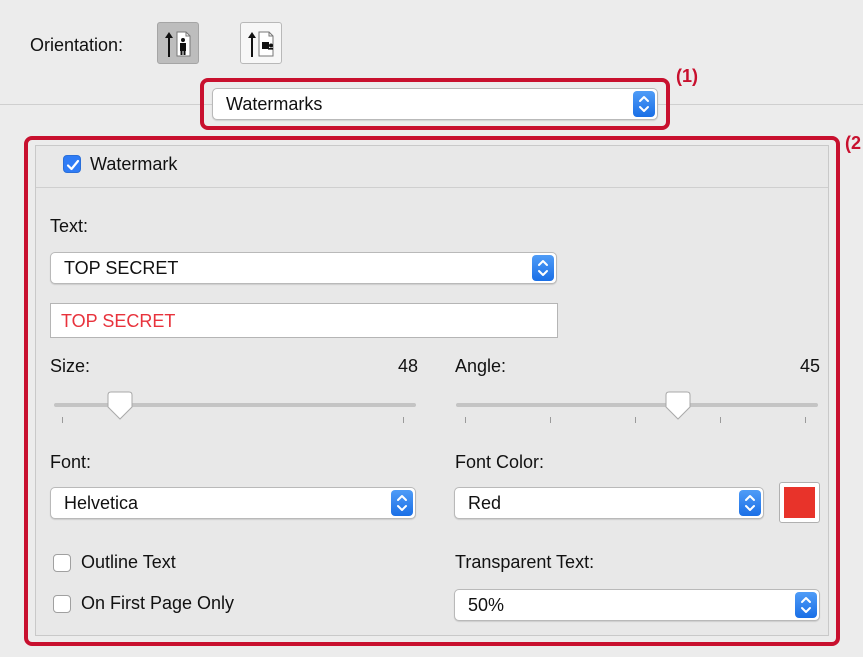 Image resolution: width=863 pixels, height=657 pixels. Describe the element at coordinates (304, 320) in the screenshot. I see `watermark-text-field: TOP SECRET` at that location.